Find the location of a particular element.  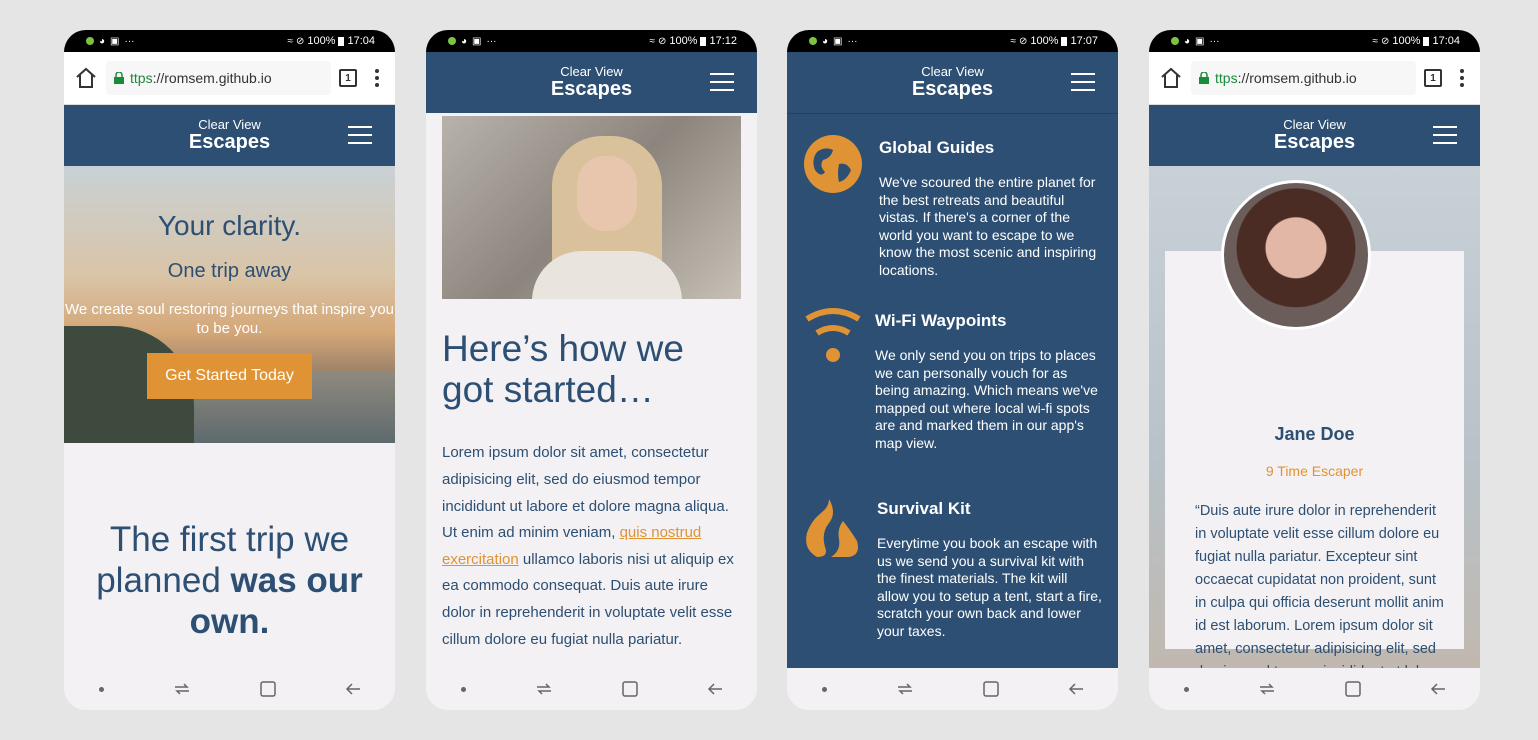

woman-photo is located at coordinates (591, 207).